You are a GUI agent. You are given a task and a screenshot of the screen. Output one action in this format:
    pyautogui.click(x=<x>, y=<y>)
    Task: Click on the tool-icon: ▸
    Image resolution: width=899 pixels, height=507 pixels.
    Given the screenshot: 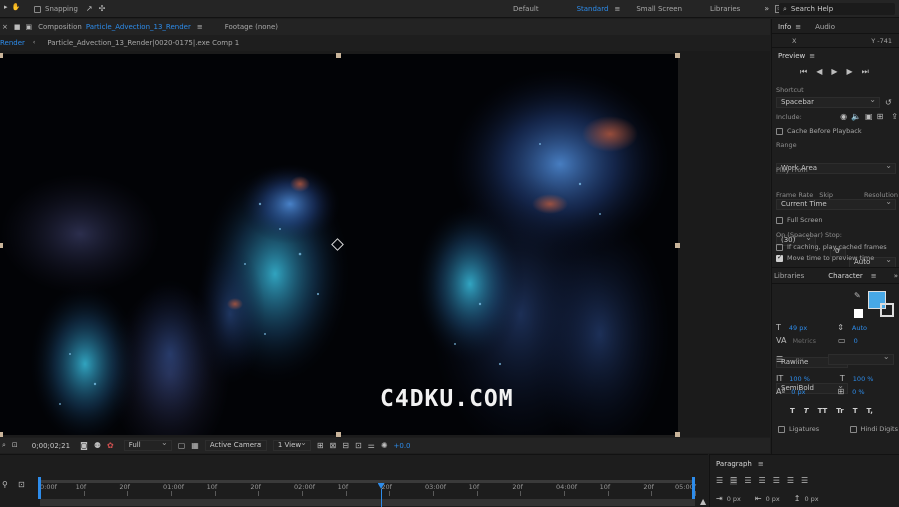 What is the action you would take?
    pyautogui.click(x=6, y=7)
    